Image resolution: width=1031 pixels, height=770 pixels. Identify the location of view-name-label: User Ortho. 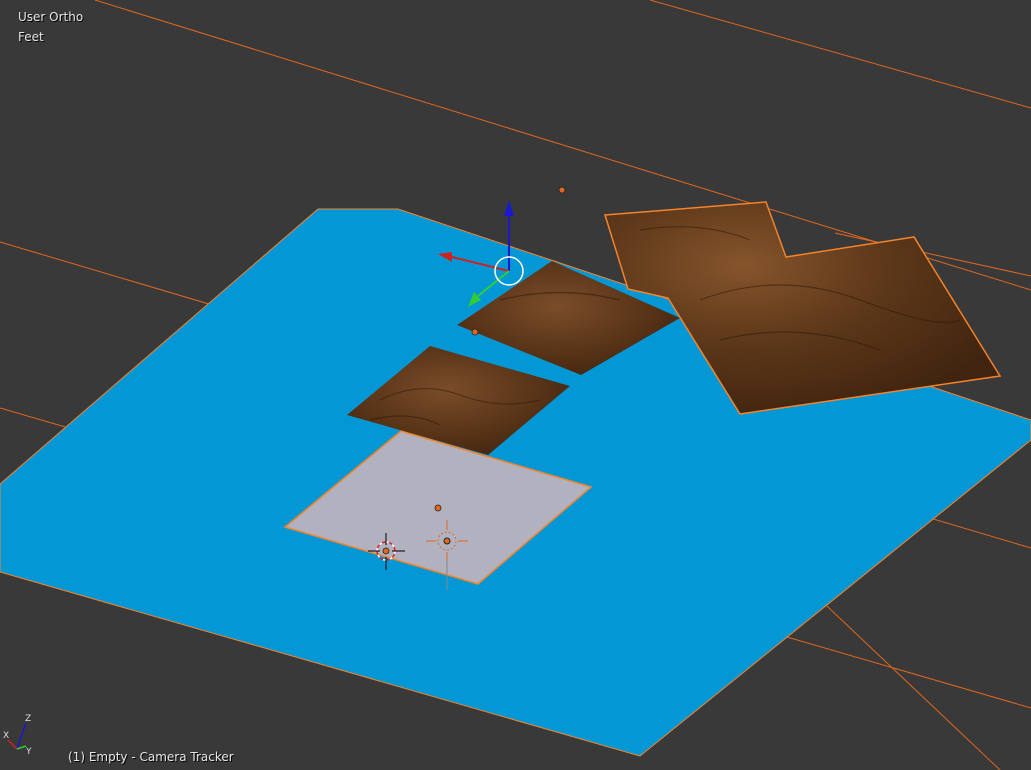
(51, 17).